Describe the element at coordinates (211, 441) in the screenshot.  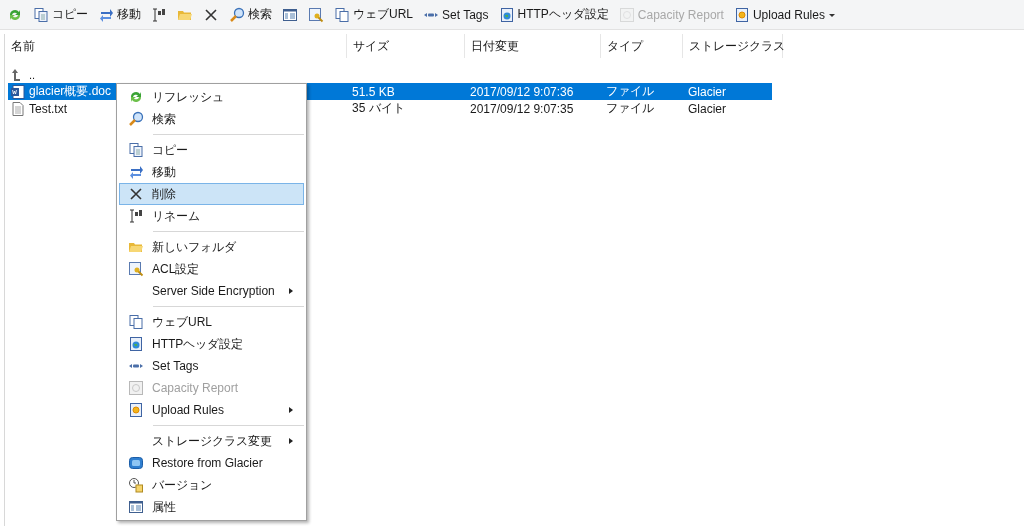
I see `menu-item: ストレージクラス変更` at that location.